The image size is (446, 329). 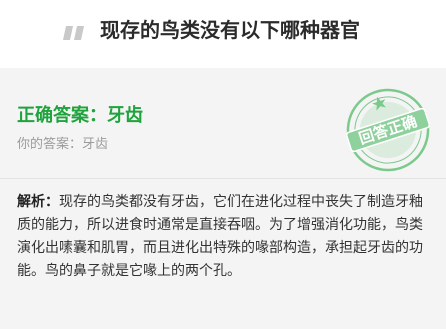 What do you see at coordinates (125, 115) in the screenshot?
I see `correct-answer-value: 牙齿` at bounding box center [125, 115].